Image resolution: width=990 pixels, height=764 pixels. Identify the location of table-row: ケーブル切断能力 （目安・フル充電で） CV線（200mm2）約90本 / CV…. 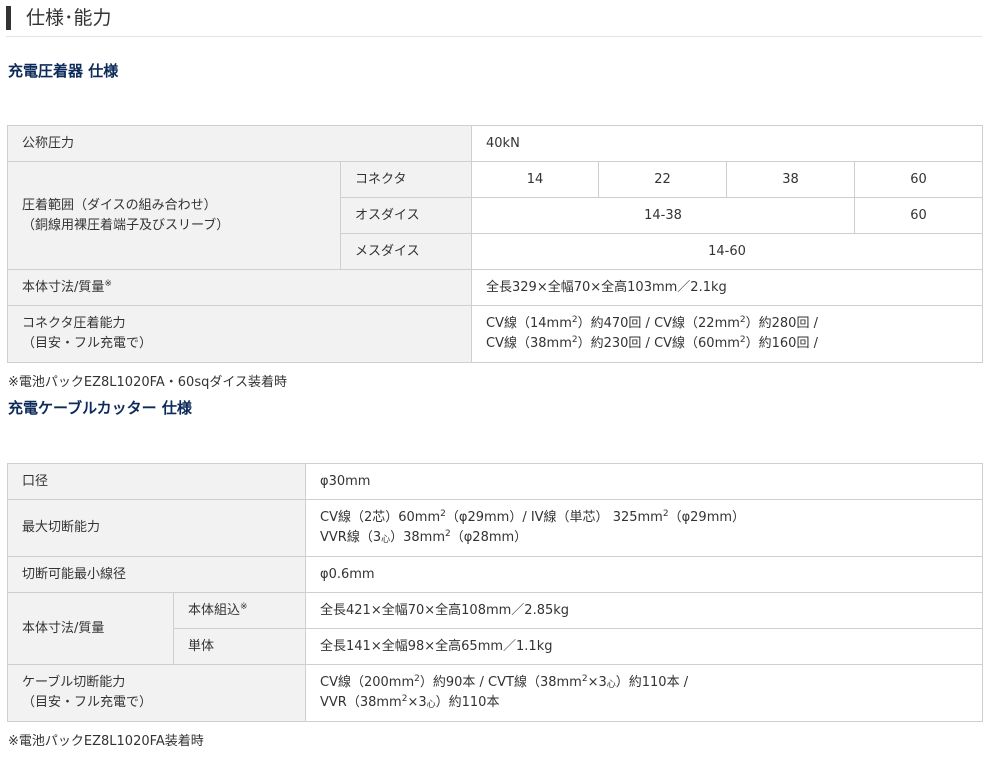
(495, 693).